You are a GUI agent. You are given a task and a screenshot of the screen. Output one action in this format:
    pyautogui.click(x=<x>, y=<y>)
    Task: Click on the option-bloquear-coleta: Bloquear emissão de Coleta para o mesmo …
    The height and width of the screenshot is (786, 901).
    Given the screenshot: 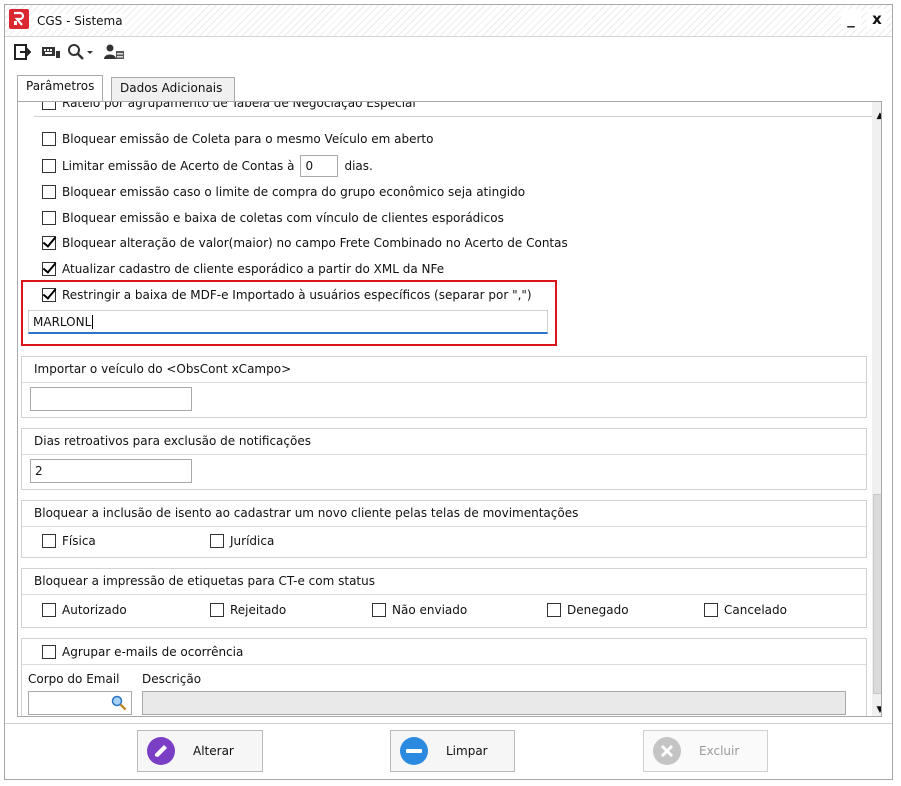 What is the action you would take?
    pyautogui.click(x=237, y=139)
    